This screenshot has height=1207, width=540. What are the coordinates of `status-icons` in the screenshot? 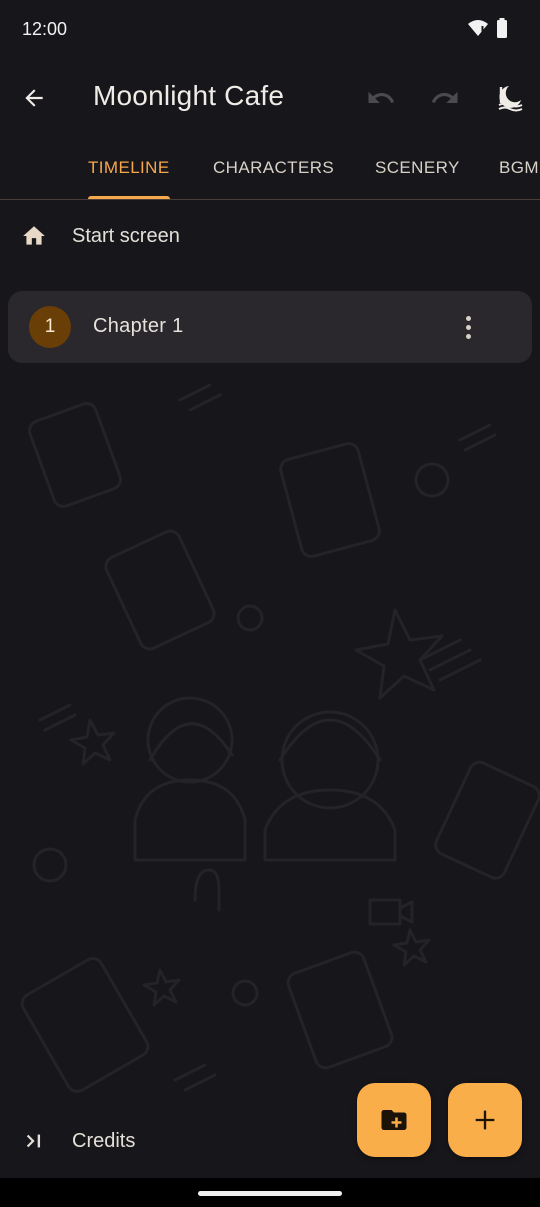 It's located at (488, 30).